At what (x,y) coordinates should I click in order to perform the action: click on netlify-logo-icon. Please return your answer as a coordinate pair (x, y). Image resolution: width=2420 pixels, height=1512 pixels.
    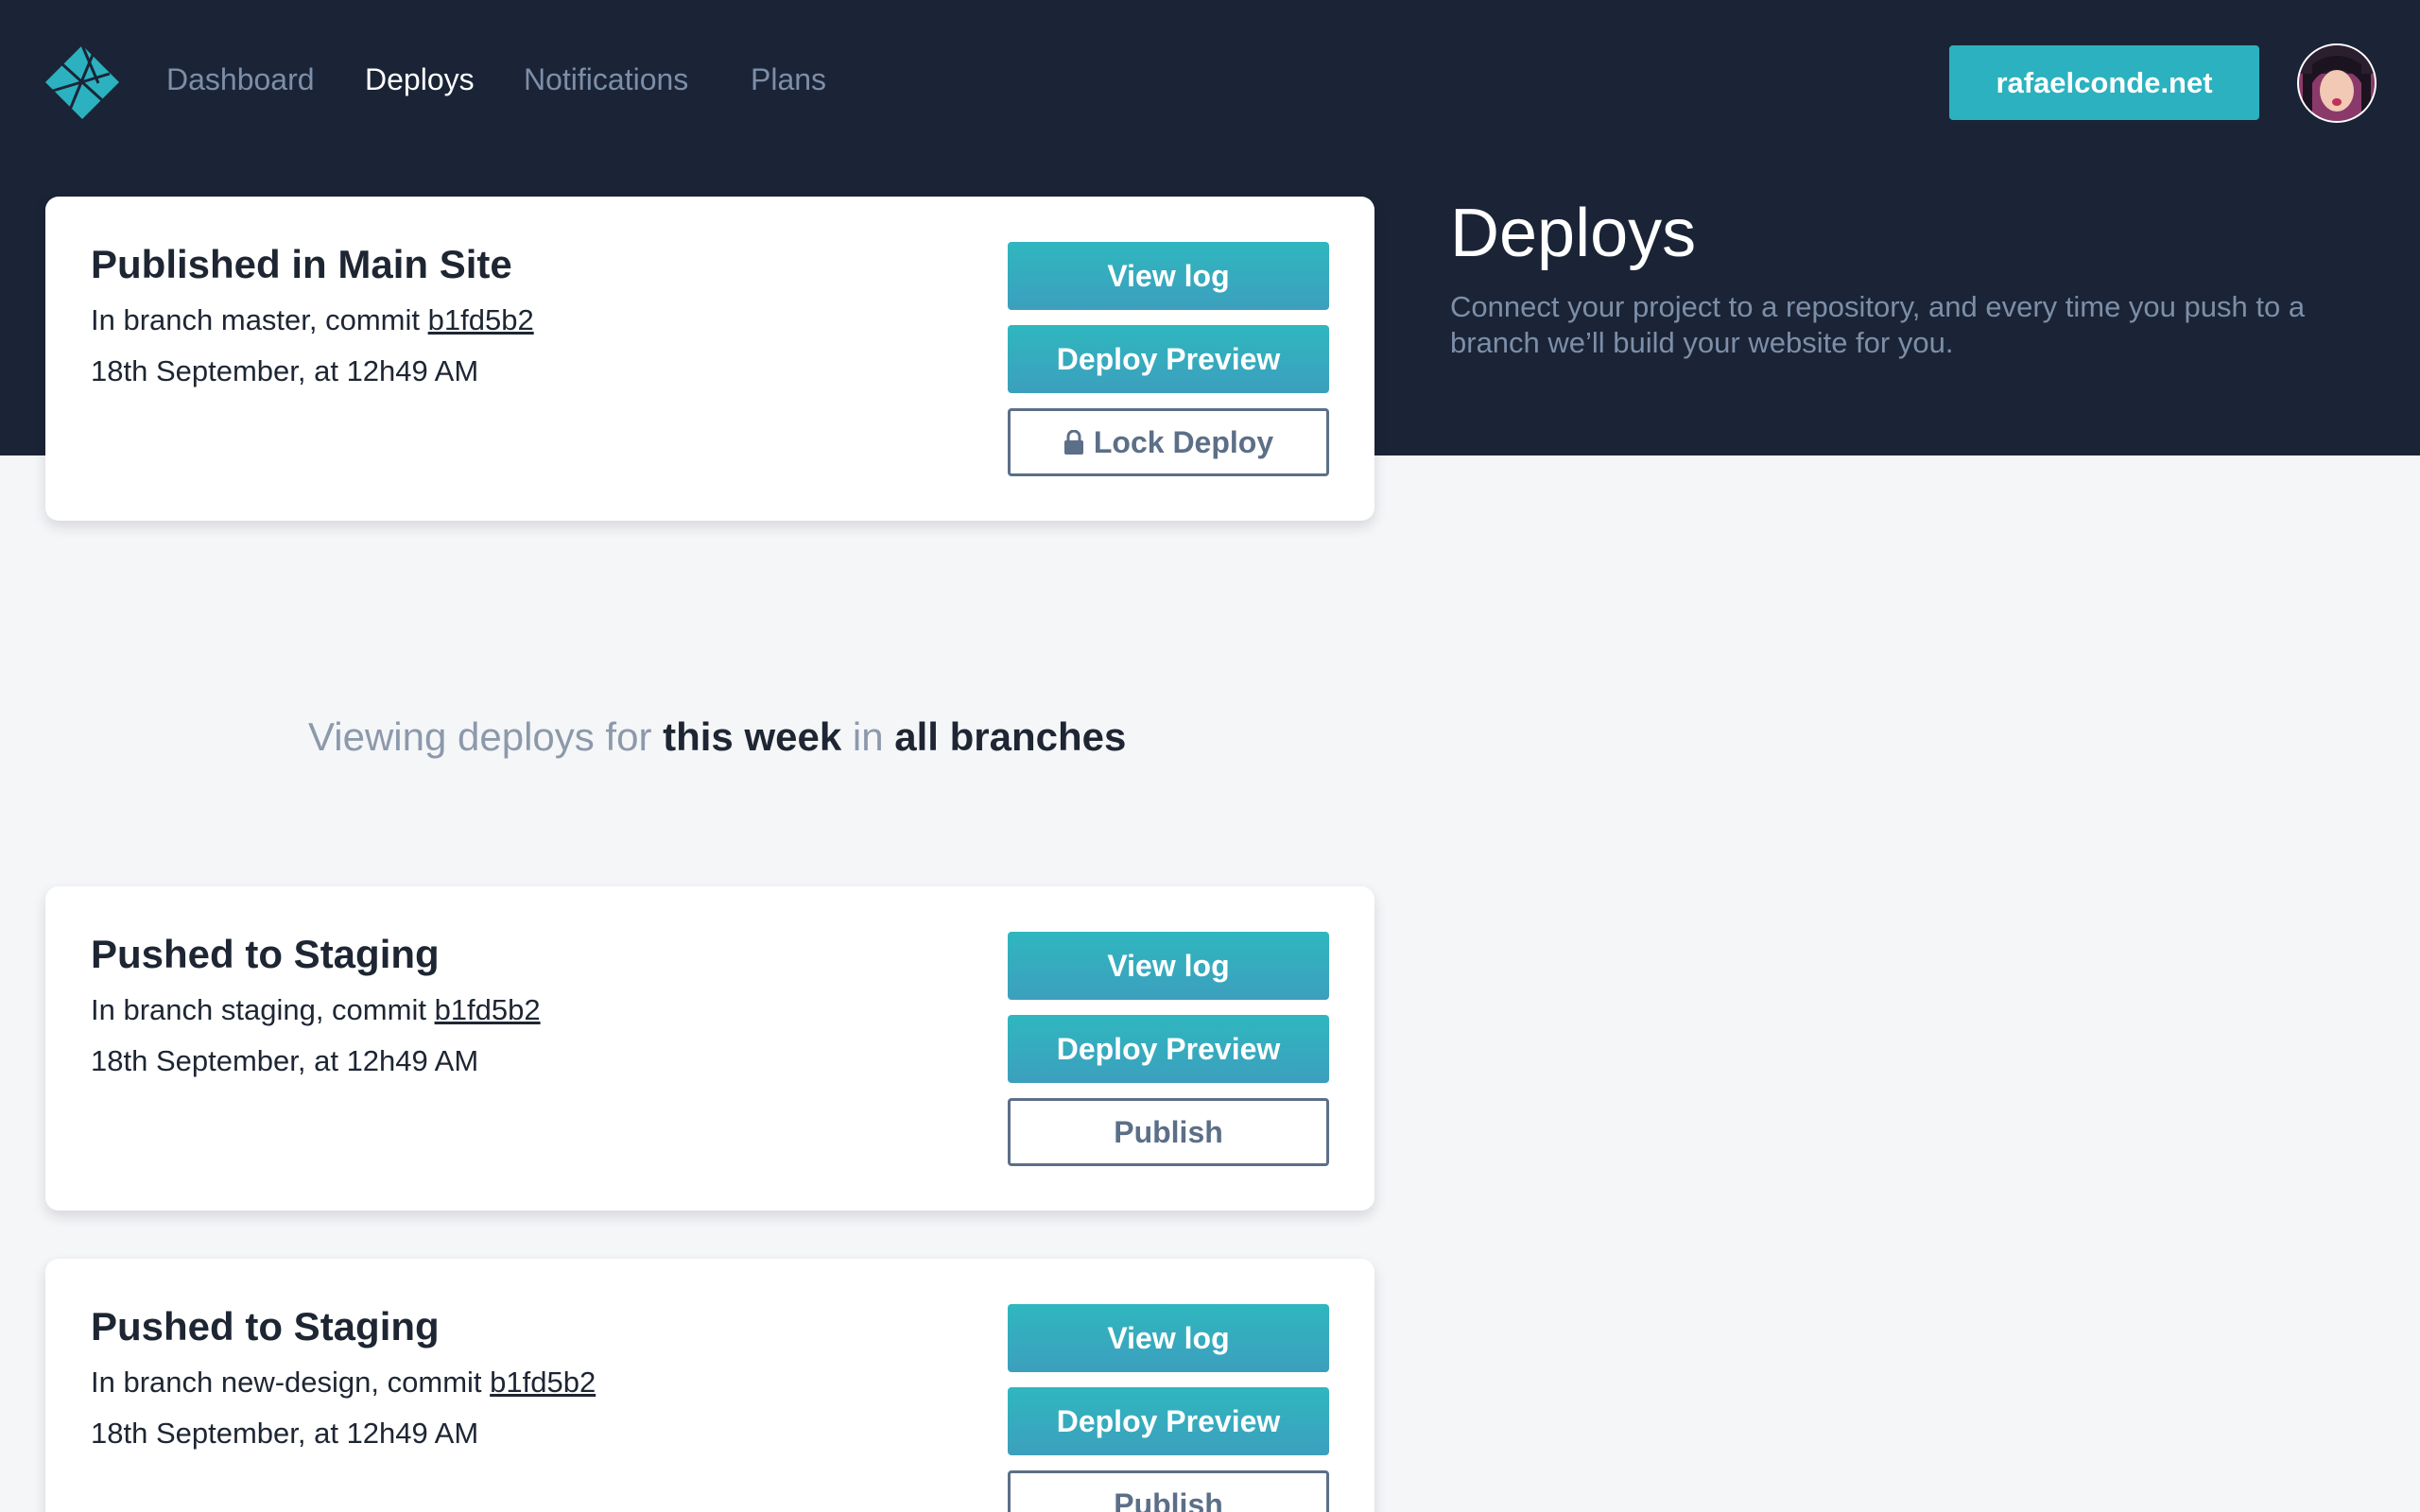
    Looking at the image, I should click on (82, 82).